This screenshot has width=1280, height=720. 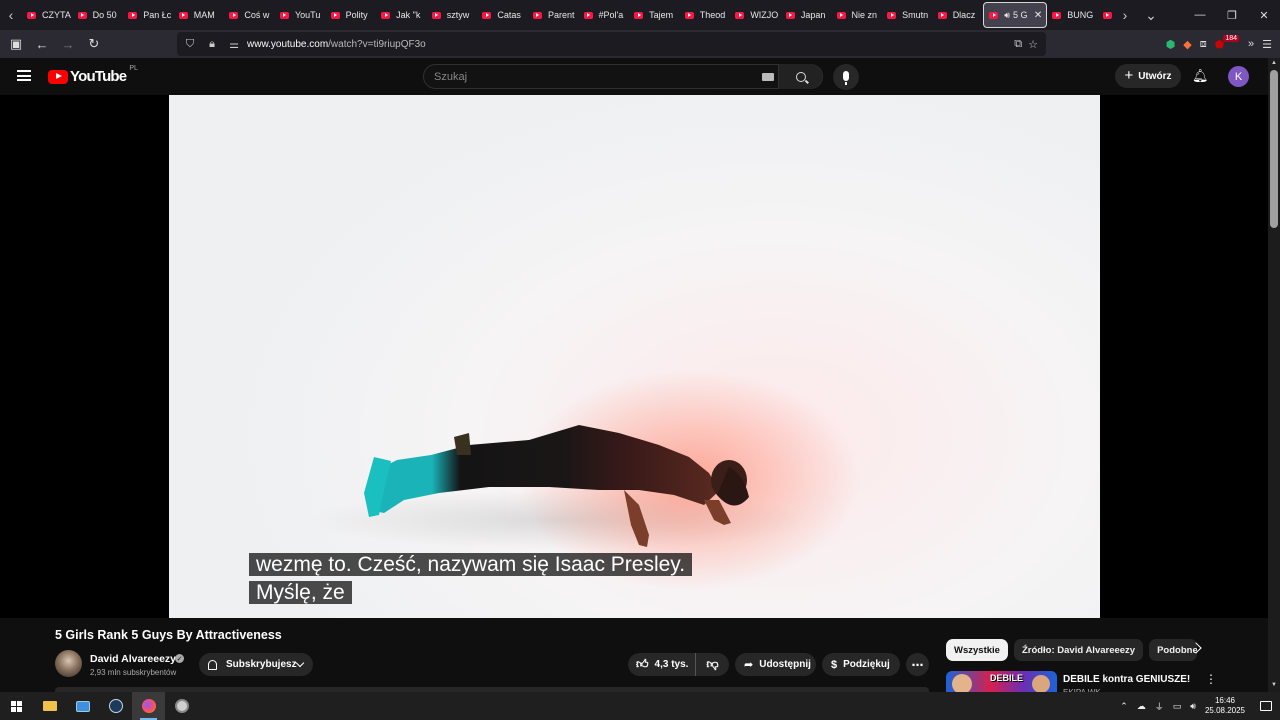 What do you see at coordinates (148, 15) in the screenshot?
I see `browser-tab: Pan Łc` at bounding box center [148, 15].